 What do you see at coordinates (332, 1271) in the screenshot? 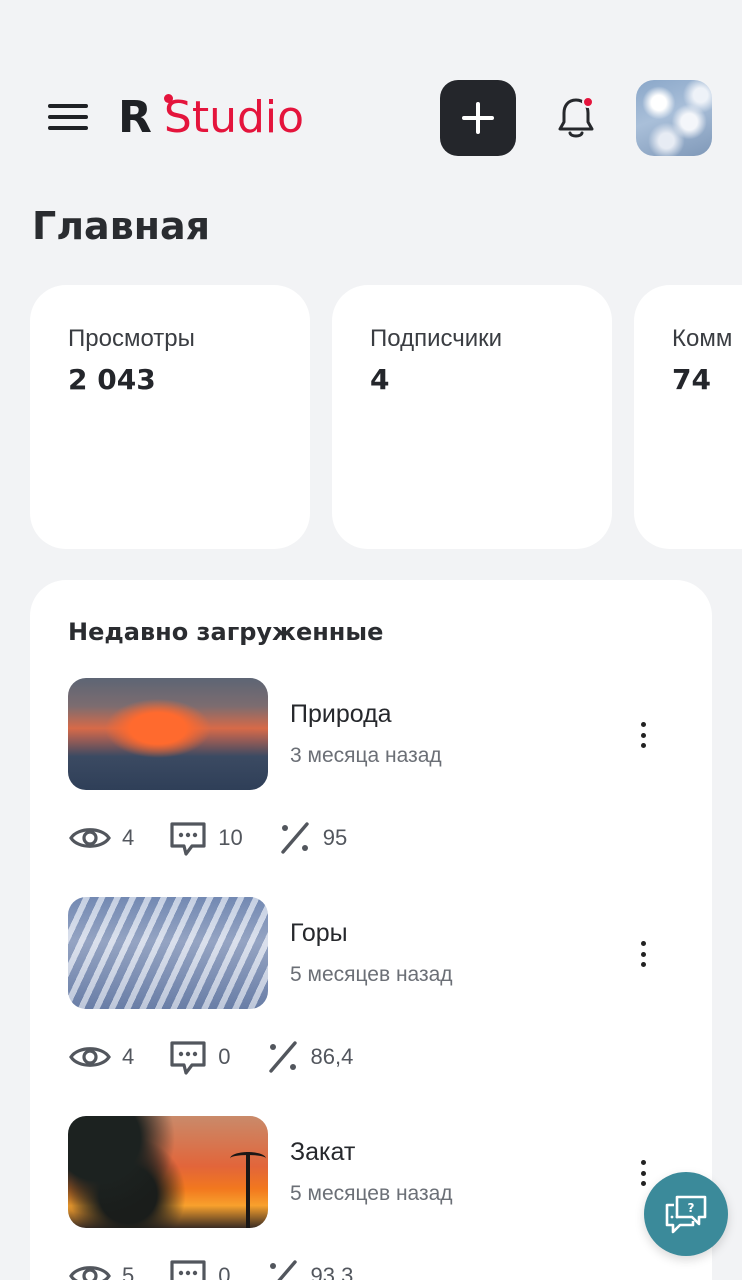
I see `percent-value: 93,3` at bounding box center [332, 1271].